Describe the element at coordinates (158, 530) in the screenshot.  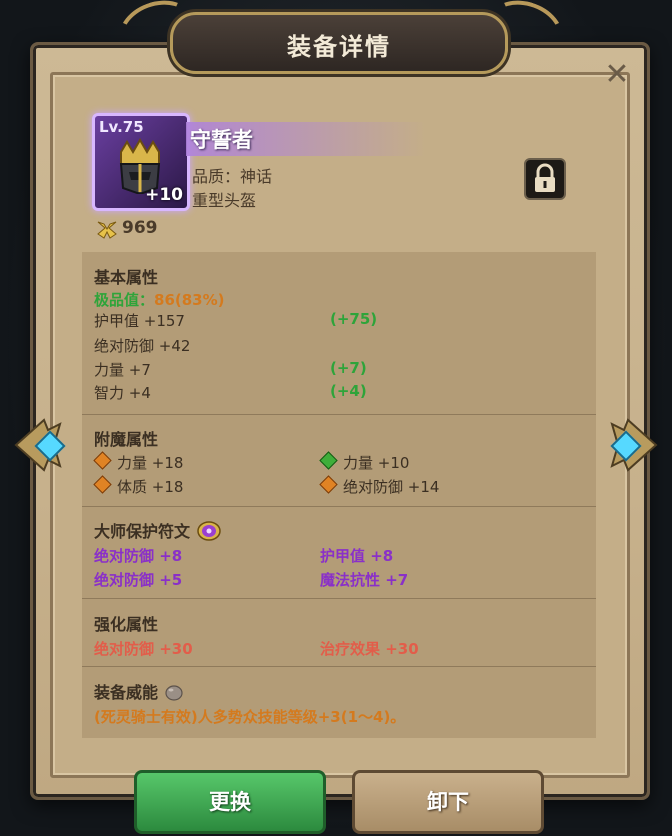
I see `section-title-rune: 大师保护符文` at that location.